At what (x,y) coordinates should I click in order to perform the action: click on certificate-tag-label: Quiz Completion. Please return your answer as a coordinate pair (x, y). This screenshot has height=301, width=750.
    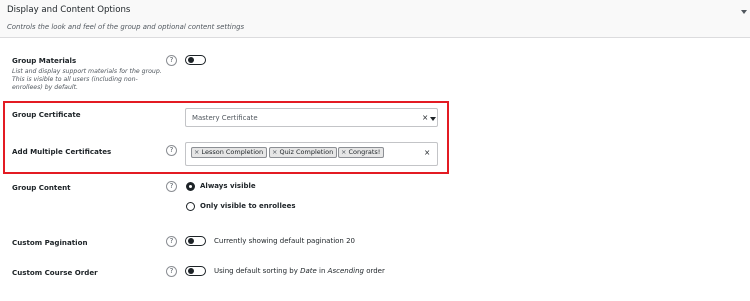
    Looking at the image, I should click on (306, 152).